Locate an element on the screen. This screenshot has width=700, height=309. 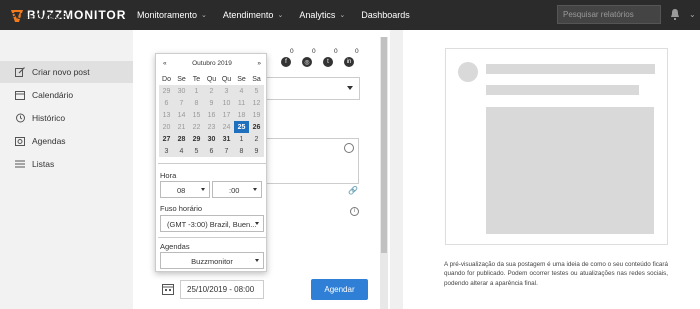
calendar-day: 13 is located at coordinates (166, 115).